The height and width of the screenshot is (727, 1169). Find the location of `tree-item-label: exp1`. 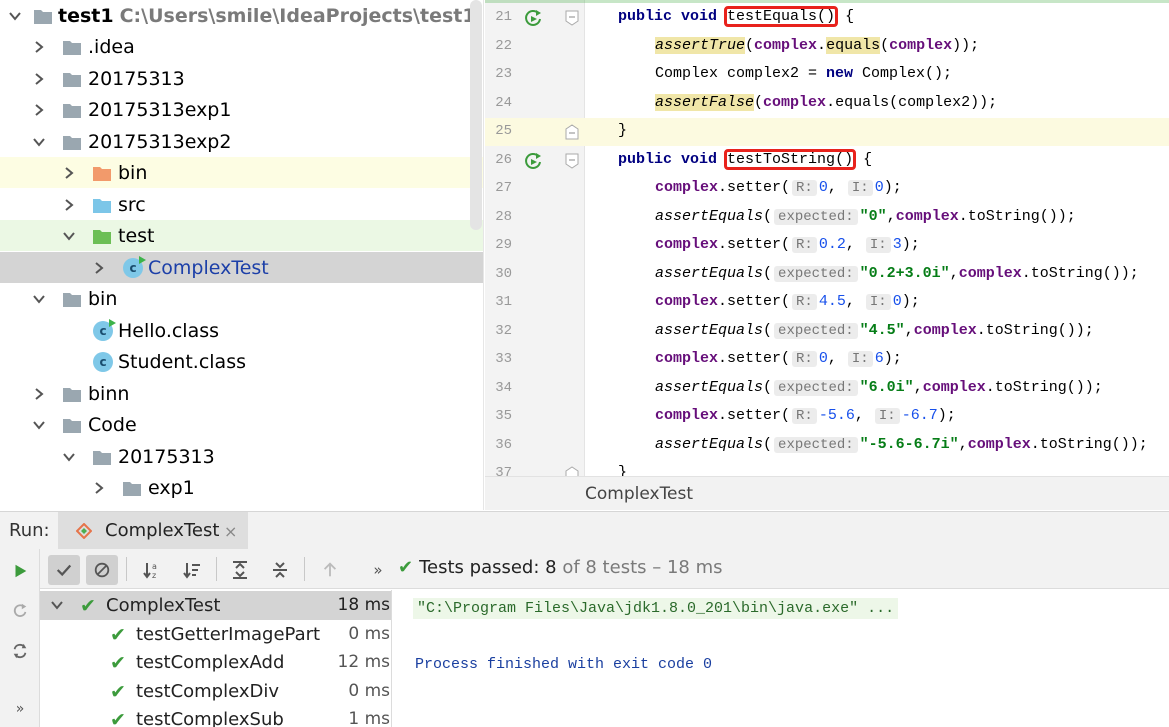

tree-item-label: exp1 is located at coordinates (171, 487).